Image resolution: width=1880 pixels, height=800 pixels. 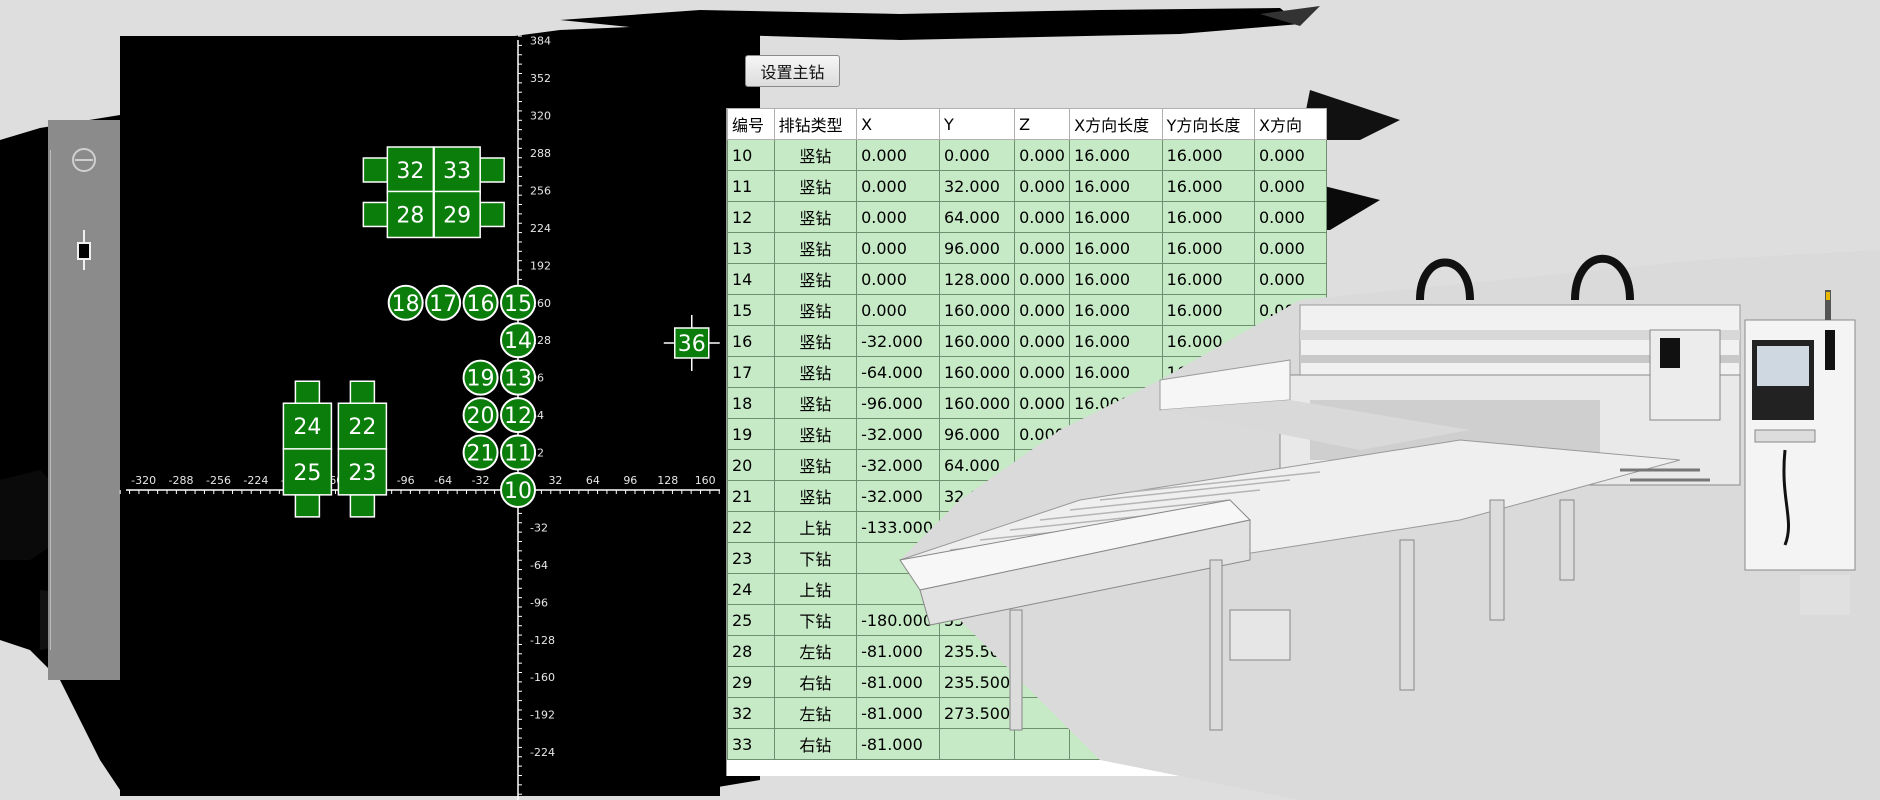 What do you see at coordinates (518, 377) in the screenshot?
I see `vertical-drill-marker: 13` at bounding box center [518, 377].